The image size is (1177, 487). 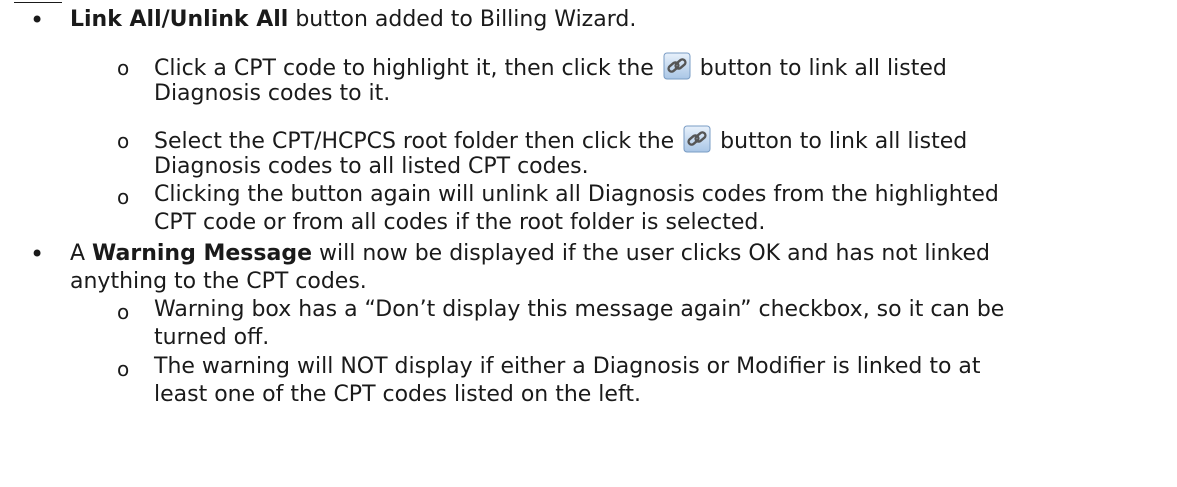 I want to click on sub-item-line: Diagnosis codes to it., so click(x=272, y=93).